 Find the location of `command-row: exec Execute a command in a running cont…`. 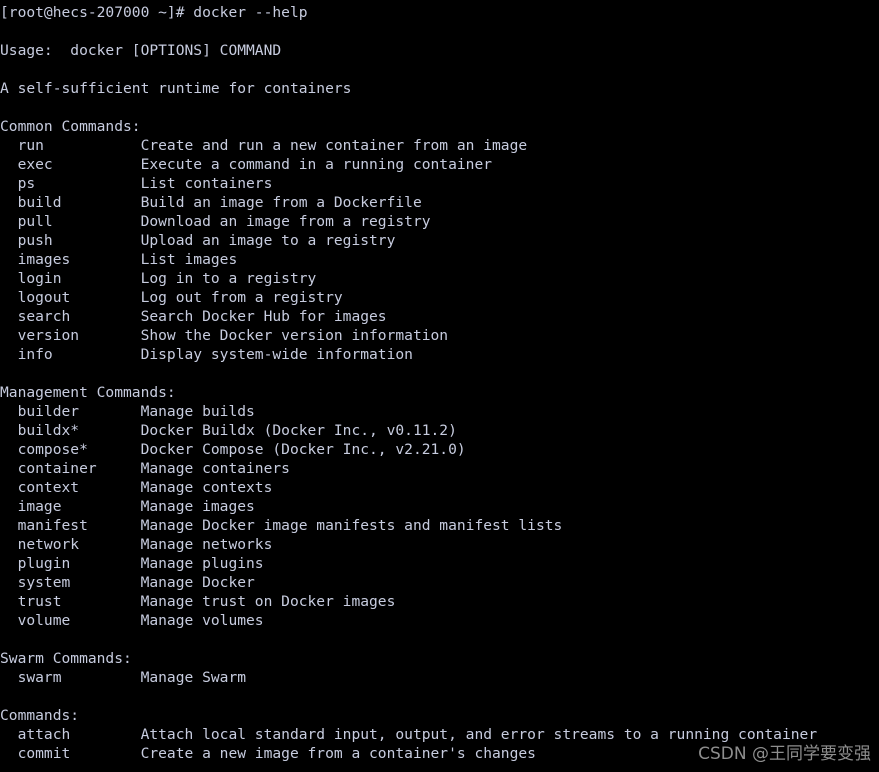

command-row: exec Execute a command in a running cont… is located at coordinates (246, 164).